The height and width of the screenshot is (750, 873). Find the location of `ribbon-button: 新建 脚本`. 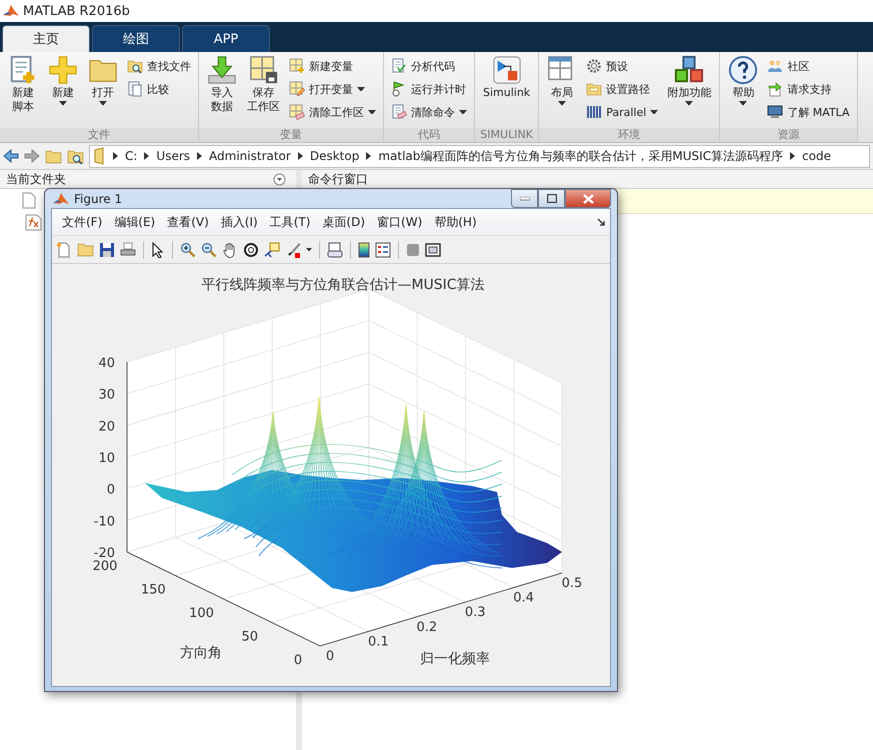

ribbon-button: 新建 脚本 is located at coordinates (23, 84).